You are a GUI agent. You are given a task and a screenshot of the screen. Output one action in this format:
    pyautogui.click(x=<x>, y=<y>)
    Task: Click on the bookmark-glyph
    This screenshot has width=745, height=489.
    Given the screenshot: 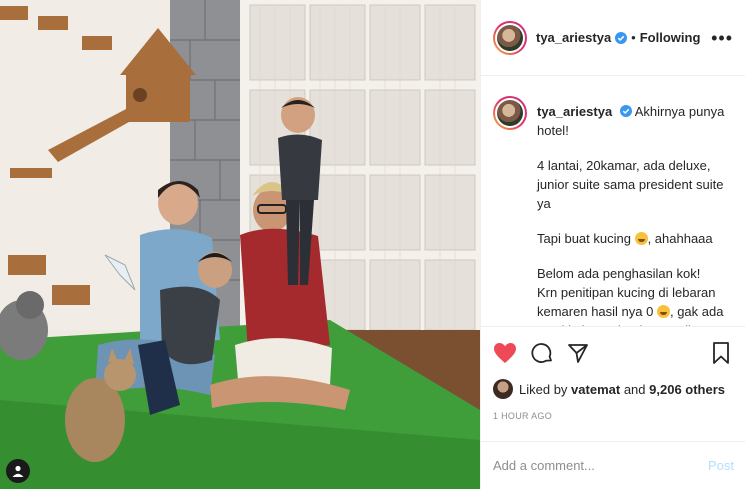 What is the action you would take?
    pyautogui.click(x=721, y=353)
    